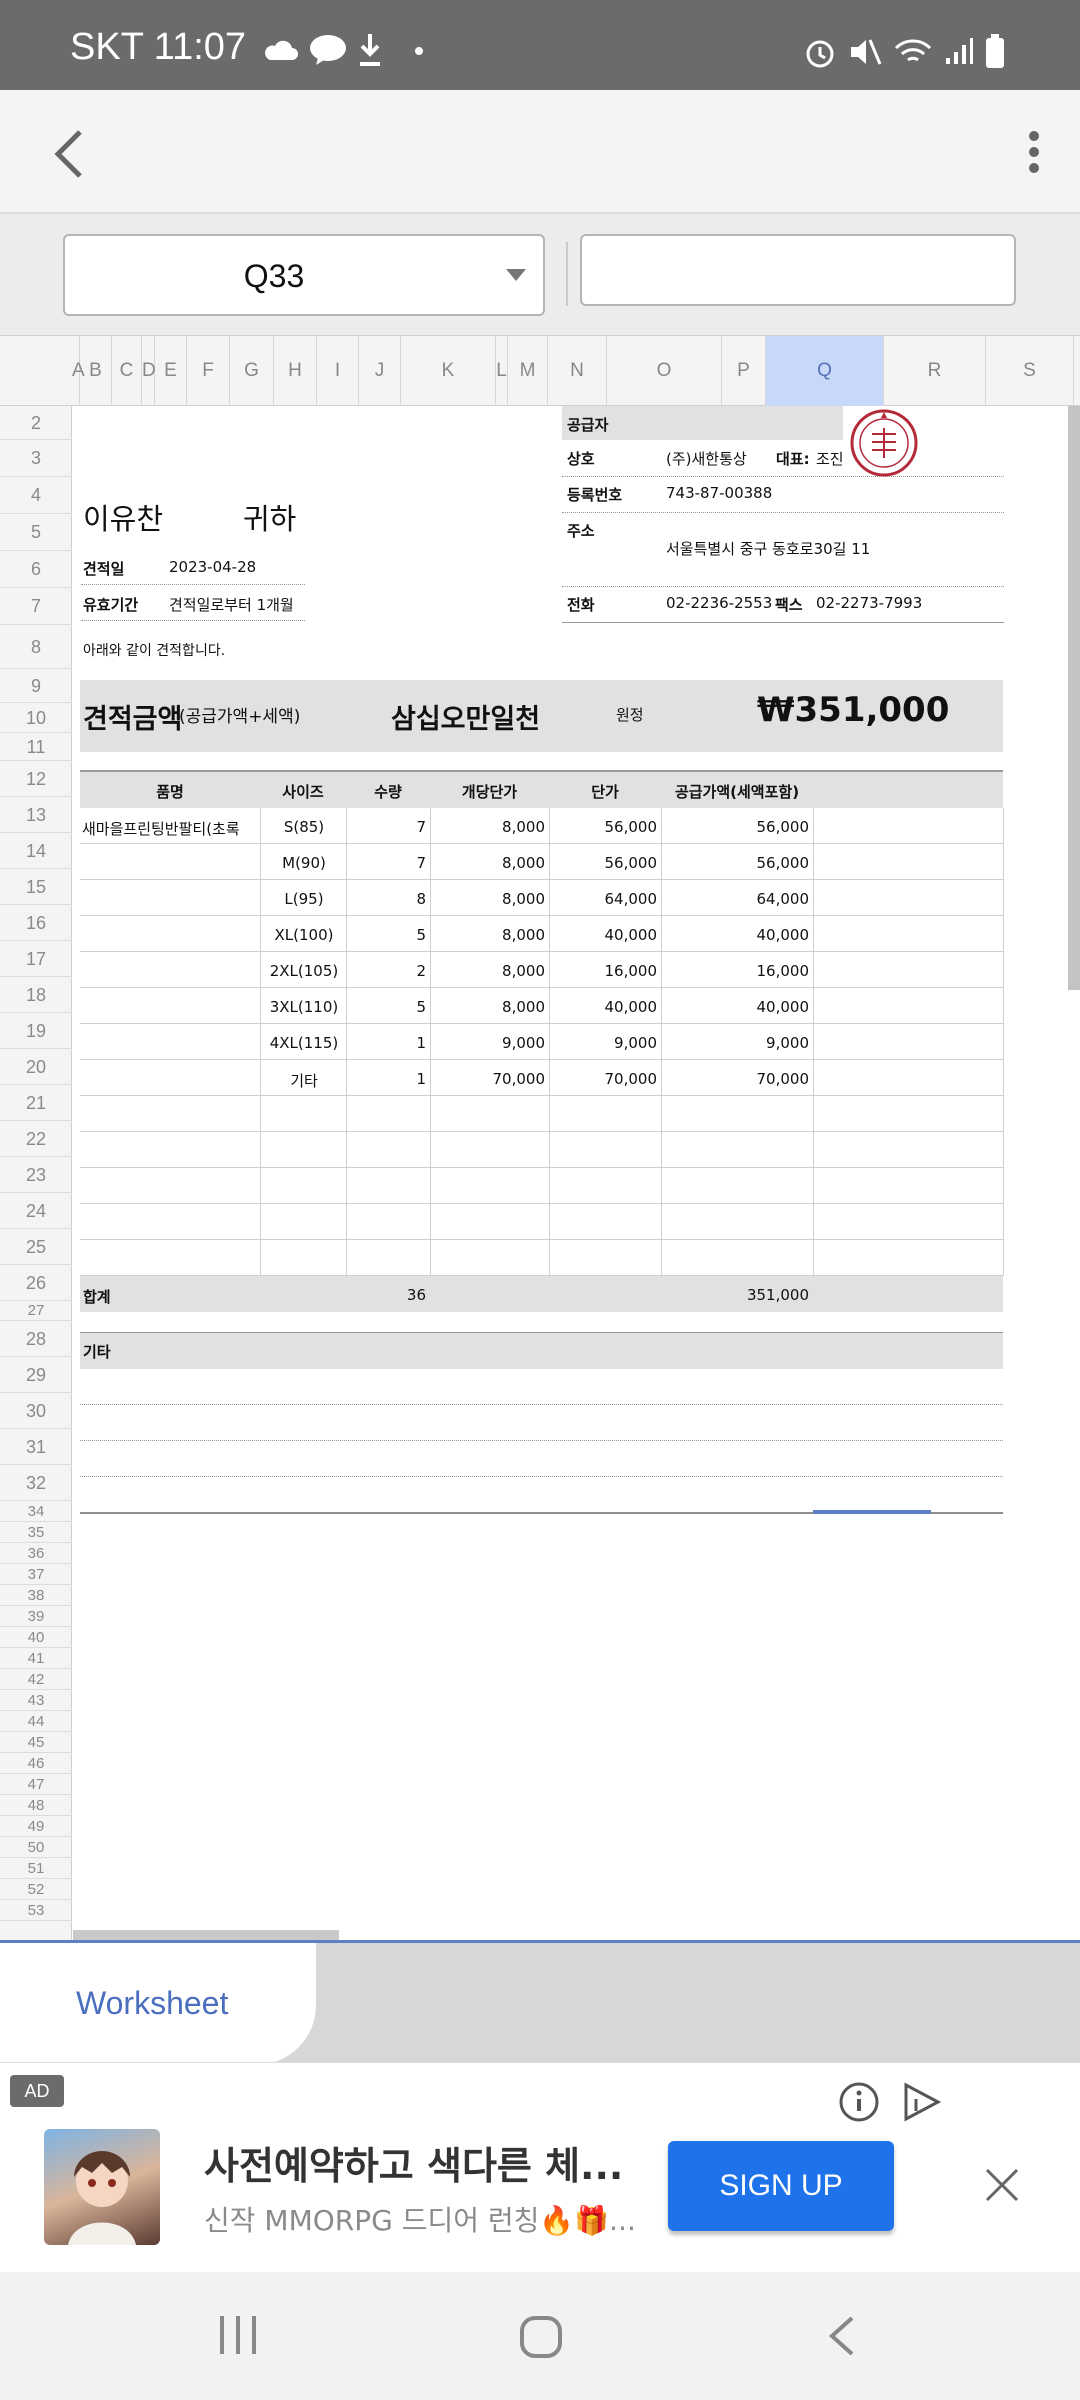  I want to click on table-cell: S(85), so click(303, 827).